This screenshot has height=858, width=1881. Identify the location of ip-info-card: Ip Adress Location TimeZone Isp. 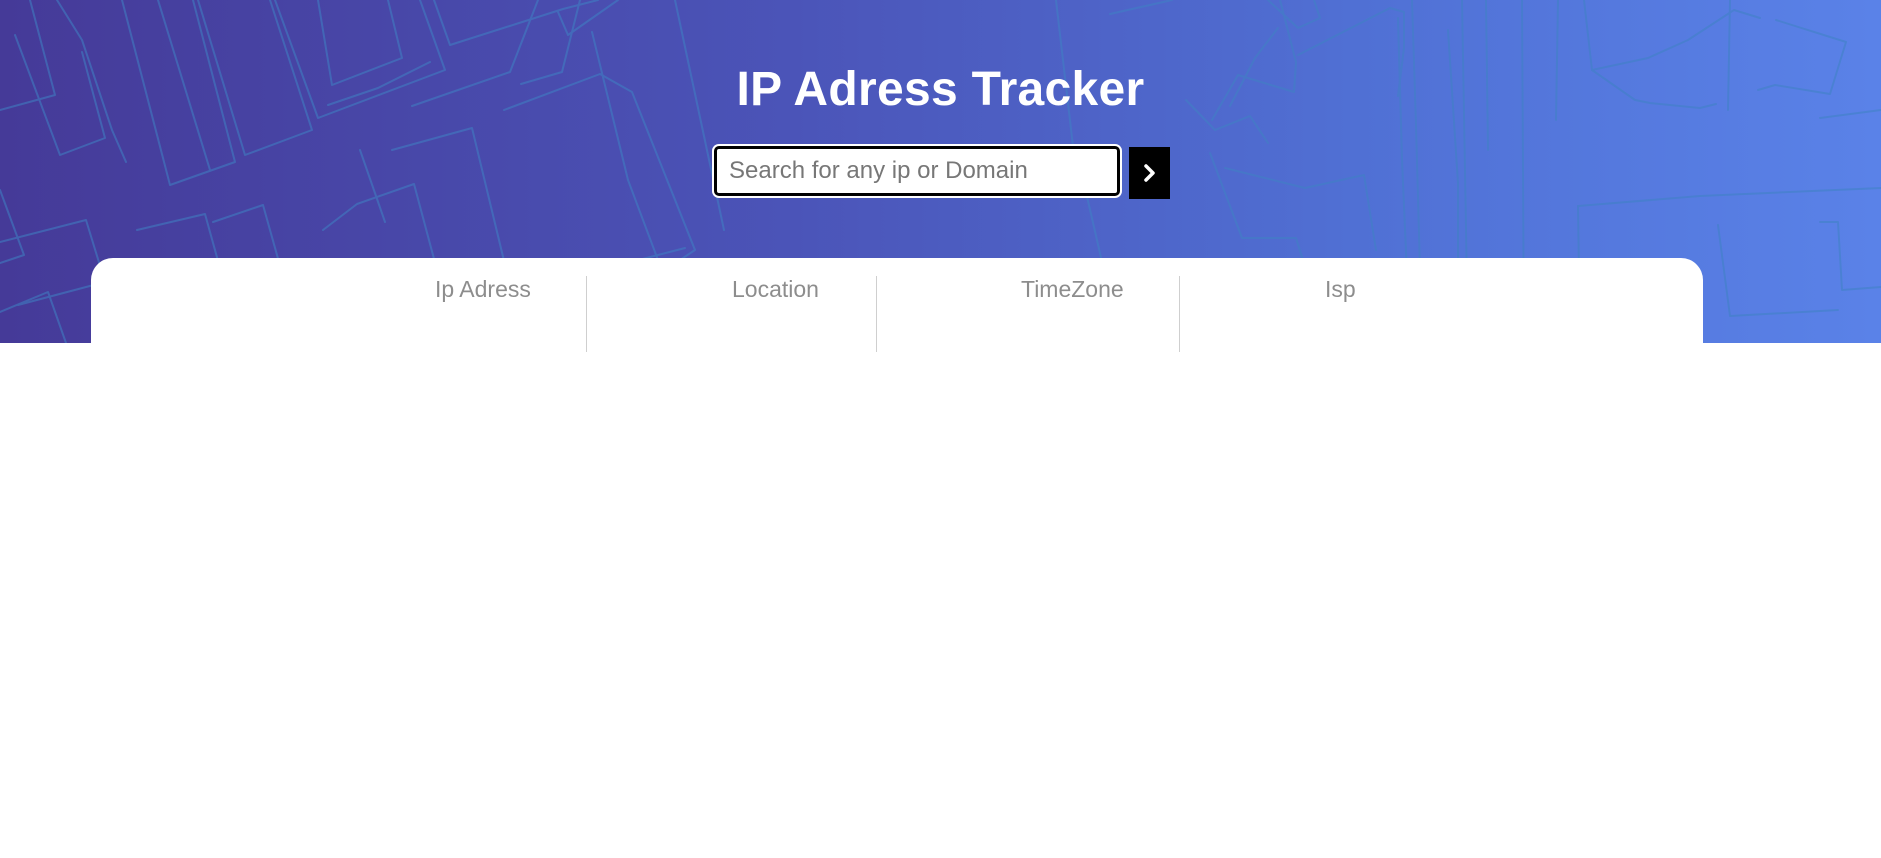
(897, 313).